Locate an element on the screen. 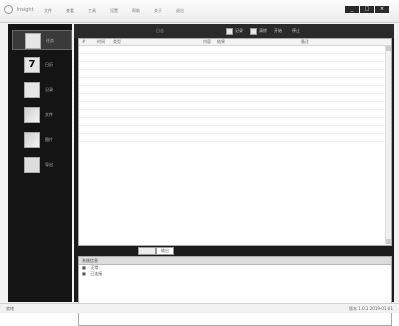 Image resolution: width=399 pixels, height=326 pixels. sidebar-item-export: 导出 is located at coordinates (41, 164).